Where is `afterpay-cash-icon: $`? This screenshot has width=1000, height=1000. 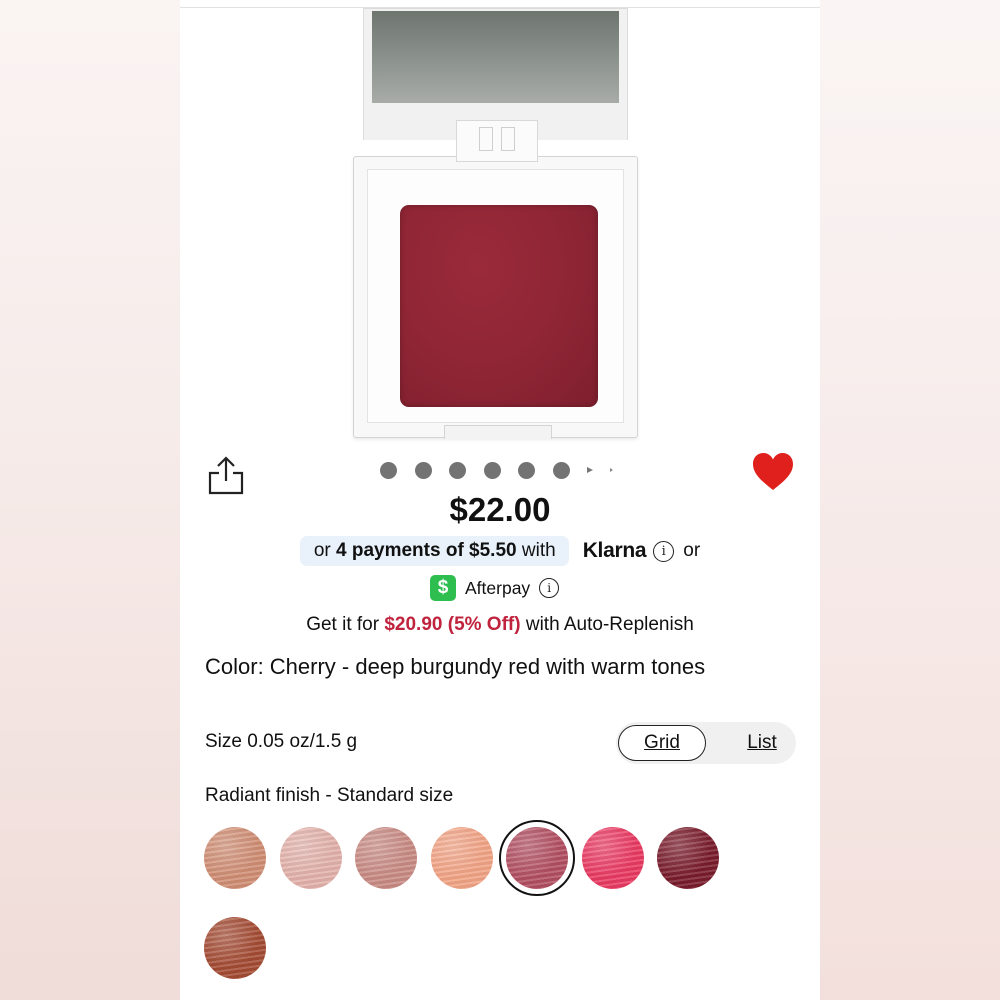 afterpay-cash-icon: $ is located at coordinates (443, 588).